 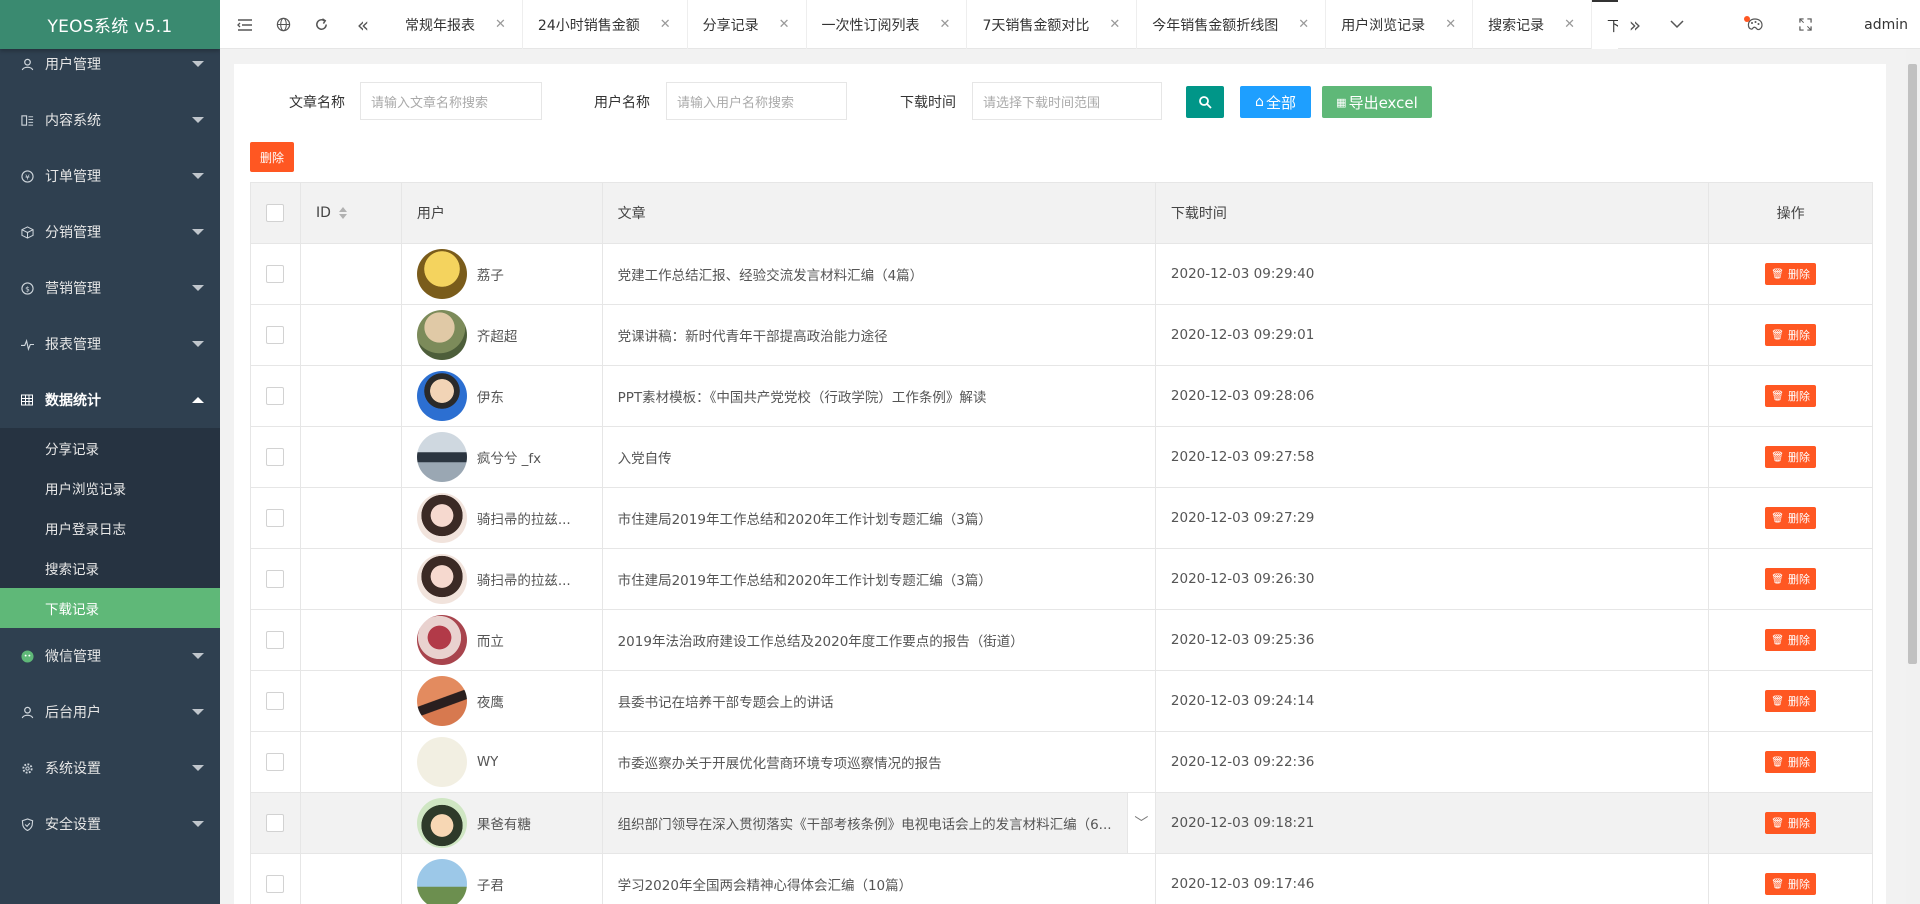 I want to click on row-user-cell: 荔子, so click(x=502, y=274).